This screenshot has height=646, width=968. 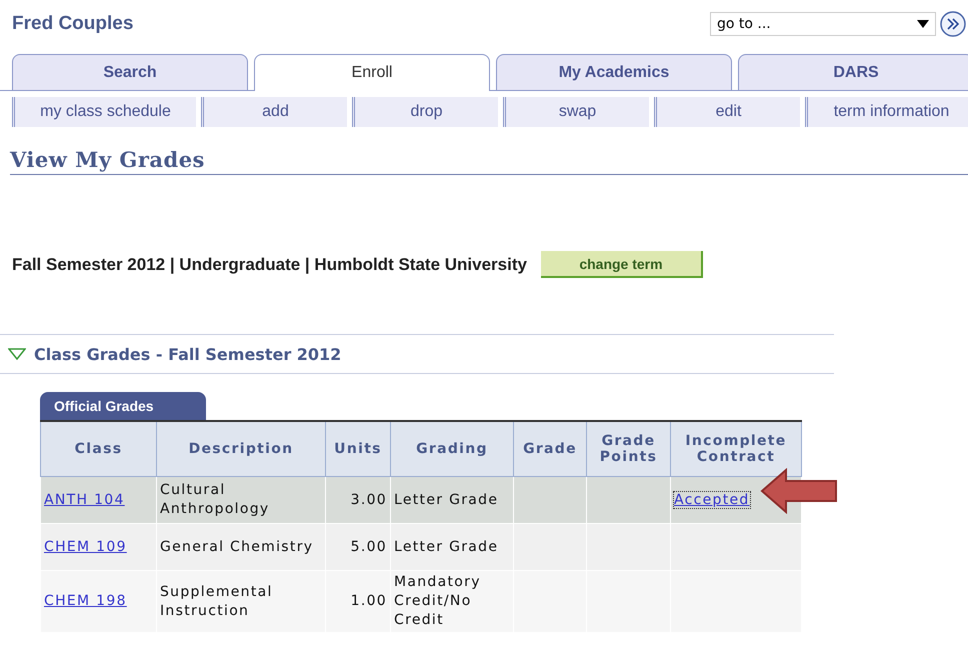 What do you see at coordinates (241, 601) in the screenshot?
I see `table-cell: Supplemental Instruction` at bounding box center [241, 601].